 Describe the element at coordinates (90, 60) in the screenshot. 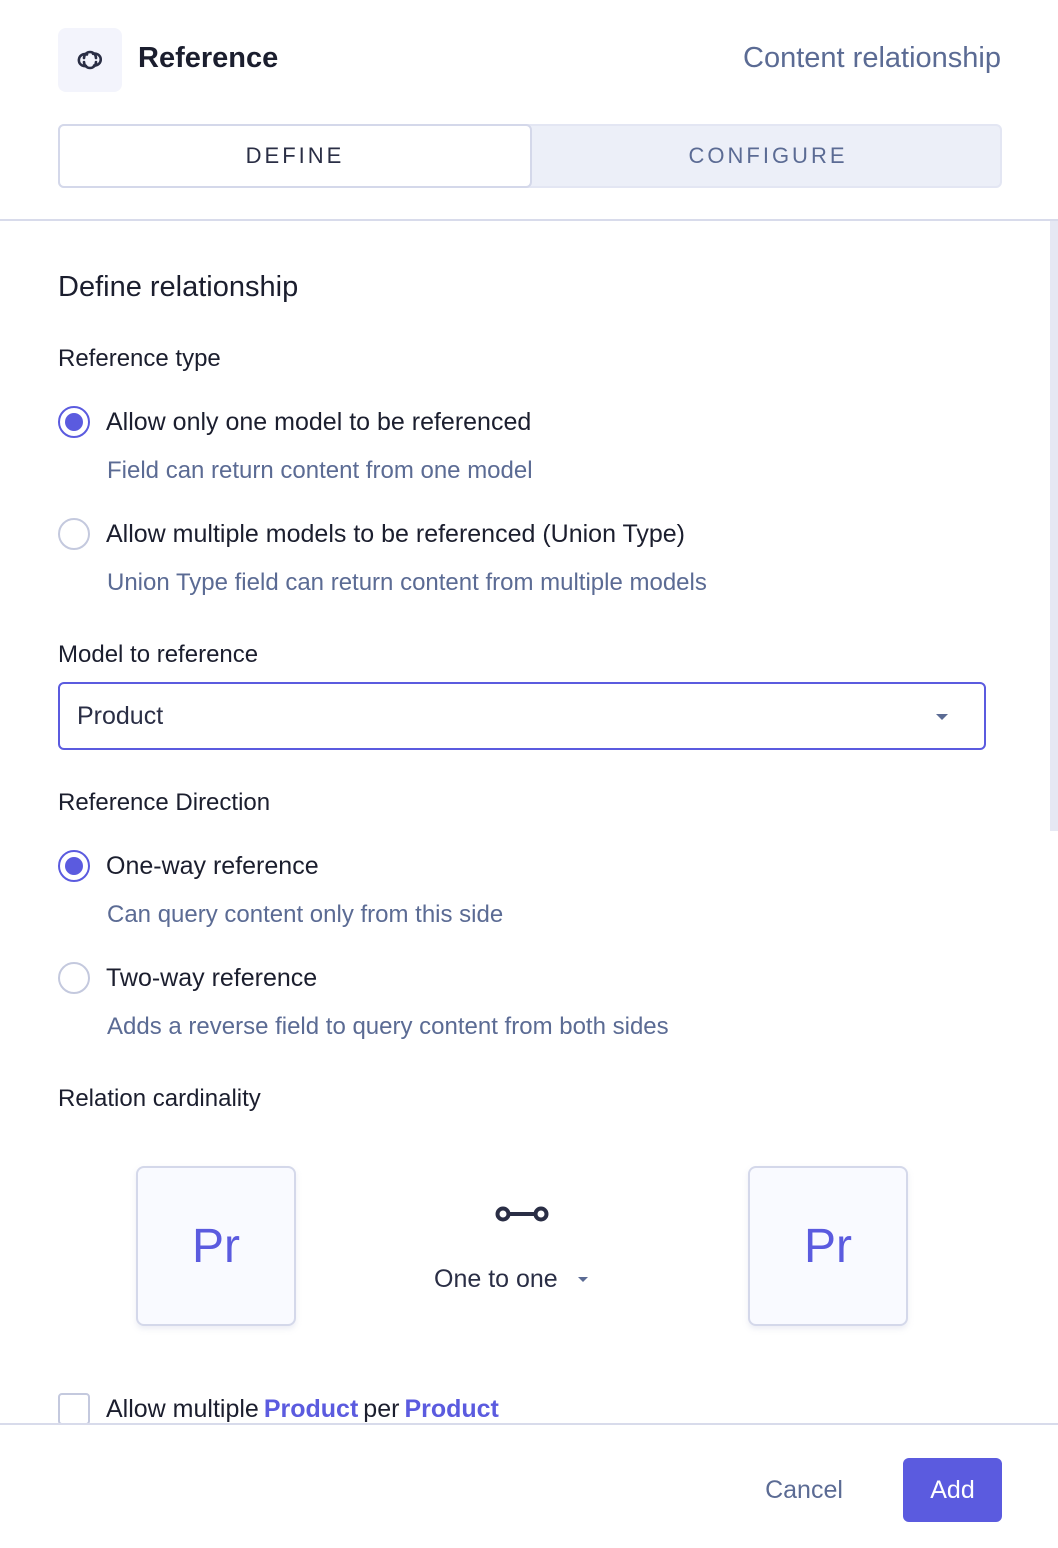

I see `link-icon` at that location.